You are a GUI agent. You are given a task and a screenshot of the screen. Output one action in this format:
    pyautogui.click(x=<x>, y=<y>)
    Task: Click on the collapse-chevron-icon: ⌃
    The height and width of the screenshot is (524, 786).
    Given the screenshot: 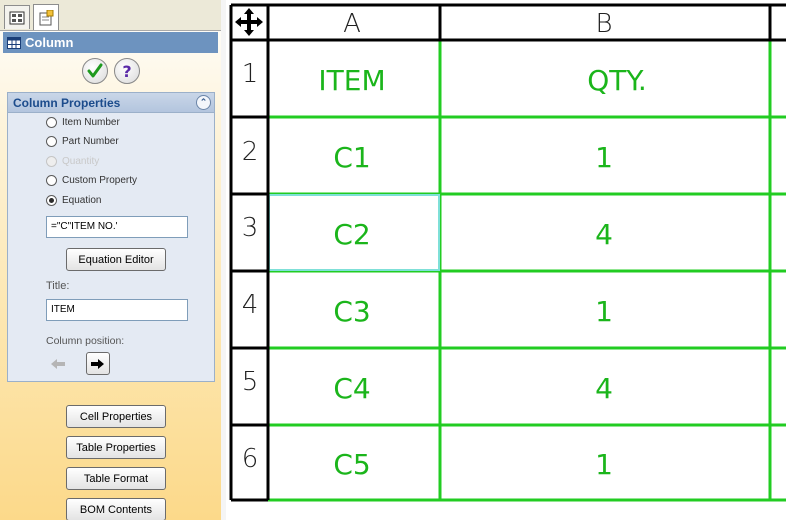 What is the action you would take?
    pyautogui.click(x=203, y=102)
    